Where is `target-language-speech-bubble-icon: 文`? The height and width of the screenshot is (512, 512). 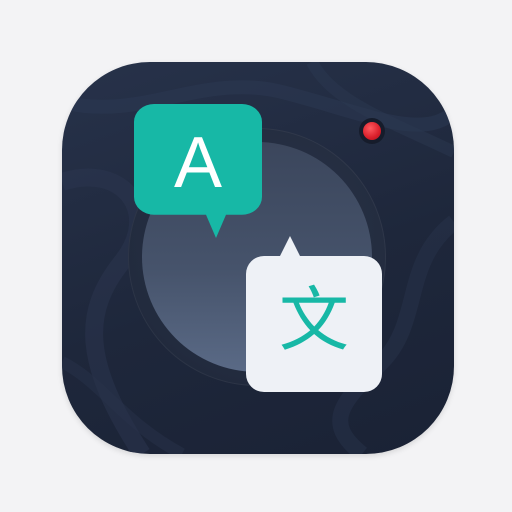 target-language-speech-bubble-icon: 文 is located at coordinates (314, 312).